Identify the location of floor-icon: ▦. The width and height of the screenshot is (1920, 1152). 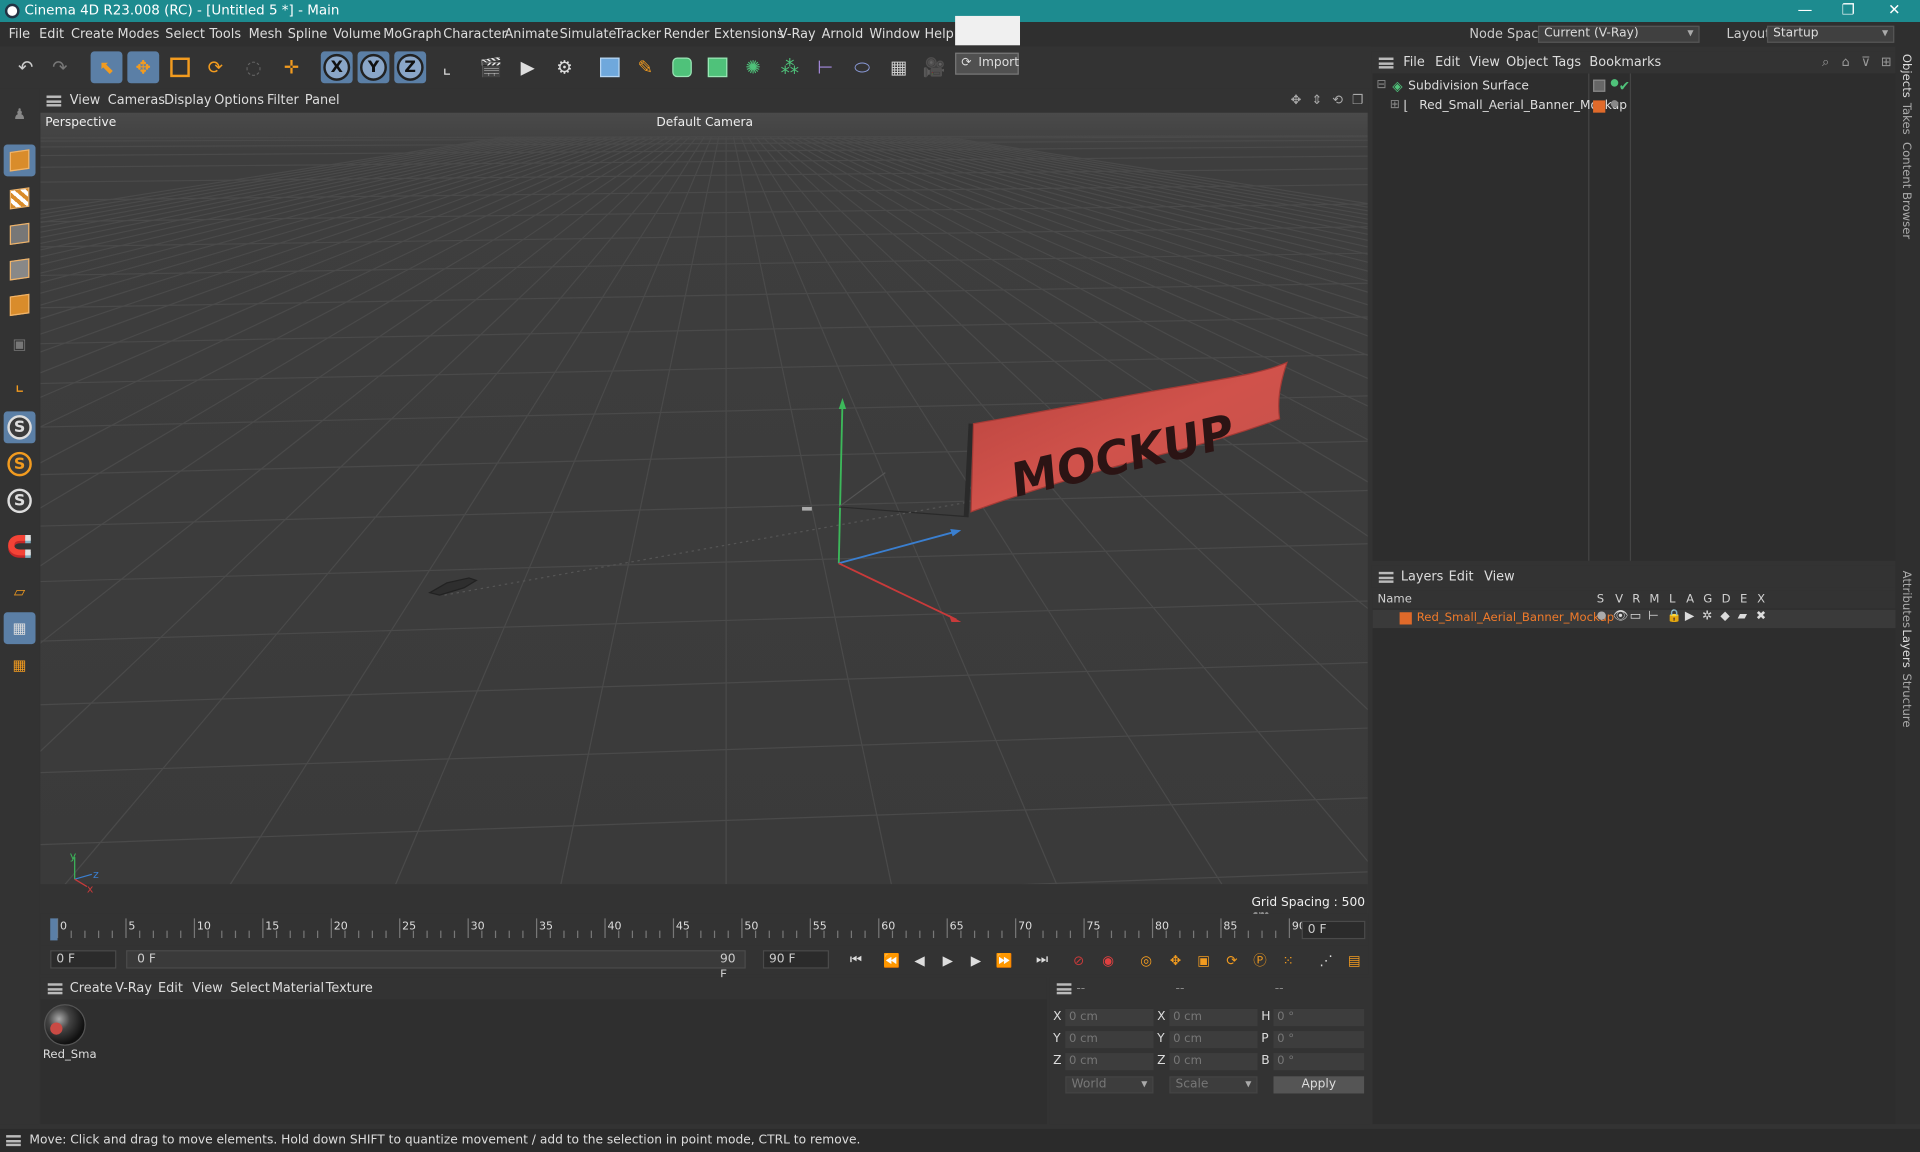
(899, 67).